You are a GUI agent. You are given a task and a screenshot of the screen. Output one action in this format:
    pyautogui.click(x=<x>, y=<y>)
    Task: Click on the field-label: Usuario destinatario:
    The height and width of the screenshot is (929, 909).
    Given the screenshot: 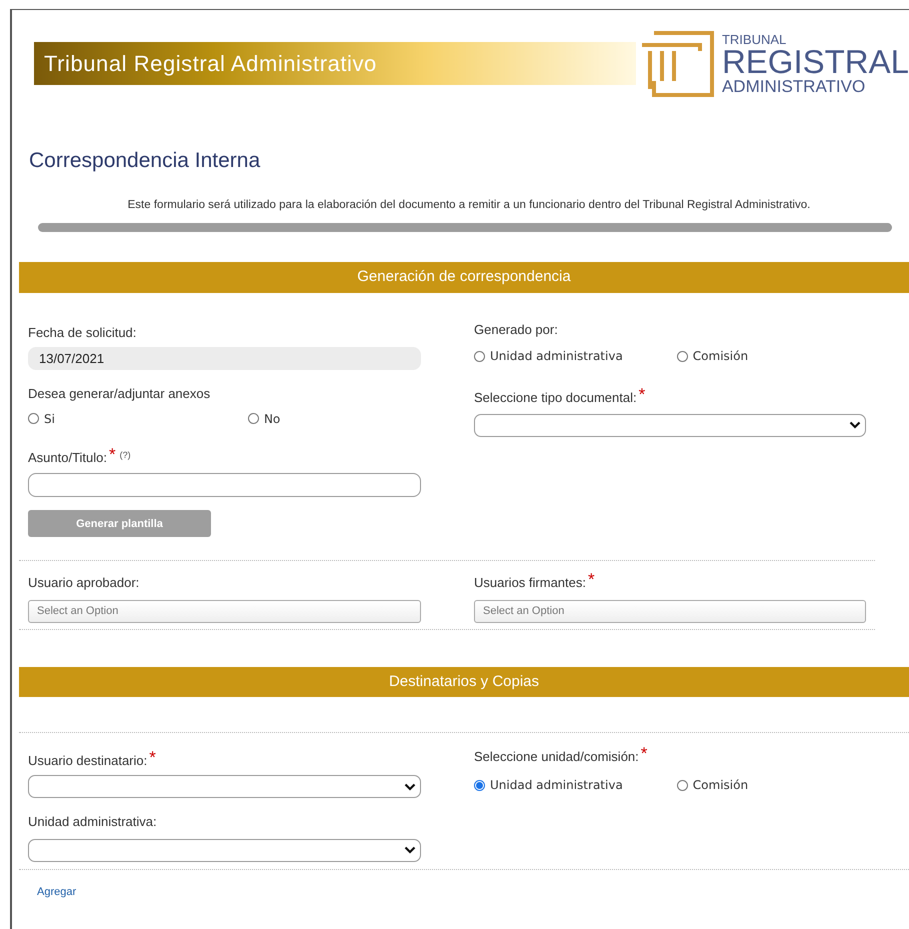 What is the action you would take?
    pyautogui.click(x=88, y=761)
    